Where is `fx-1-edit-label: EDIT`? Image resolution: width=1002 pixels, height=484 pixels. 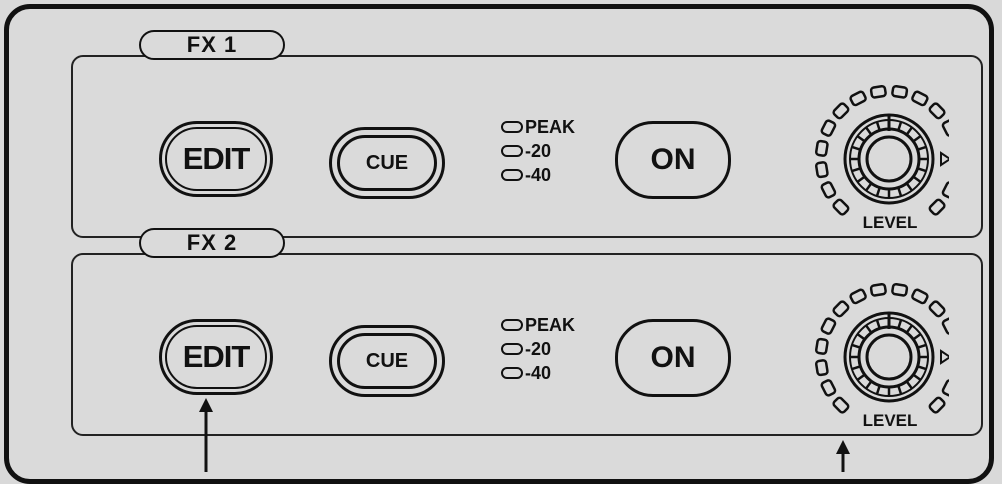
fx-1-edit-label: EDIT is located at coordinates (216, 159).